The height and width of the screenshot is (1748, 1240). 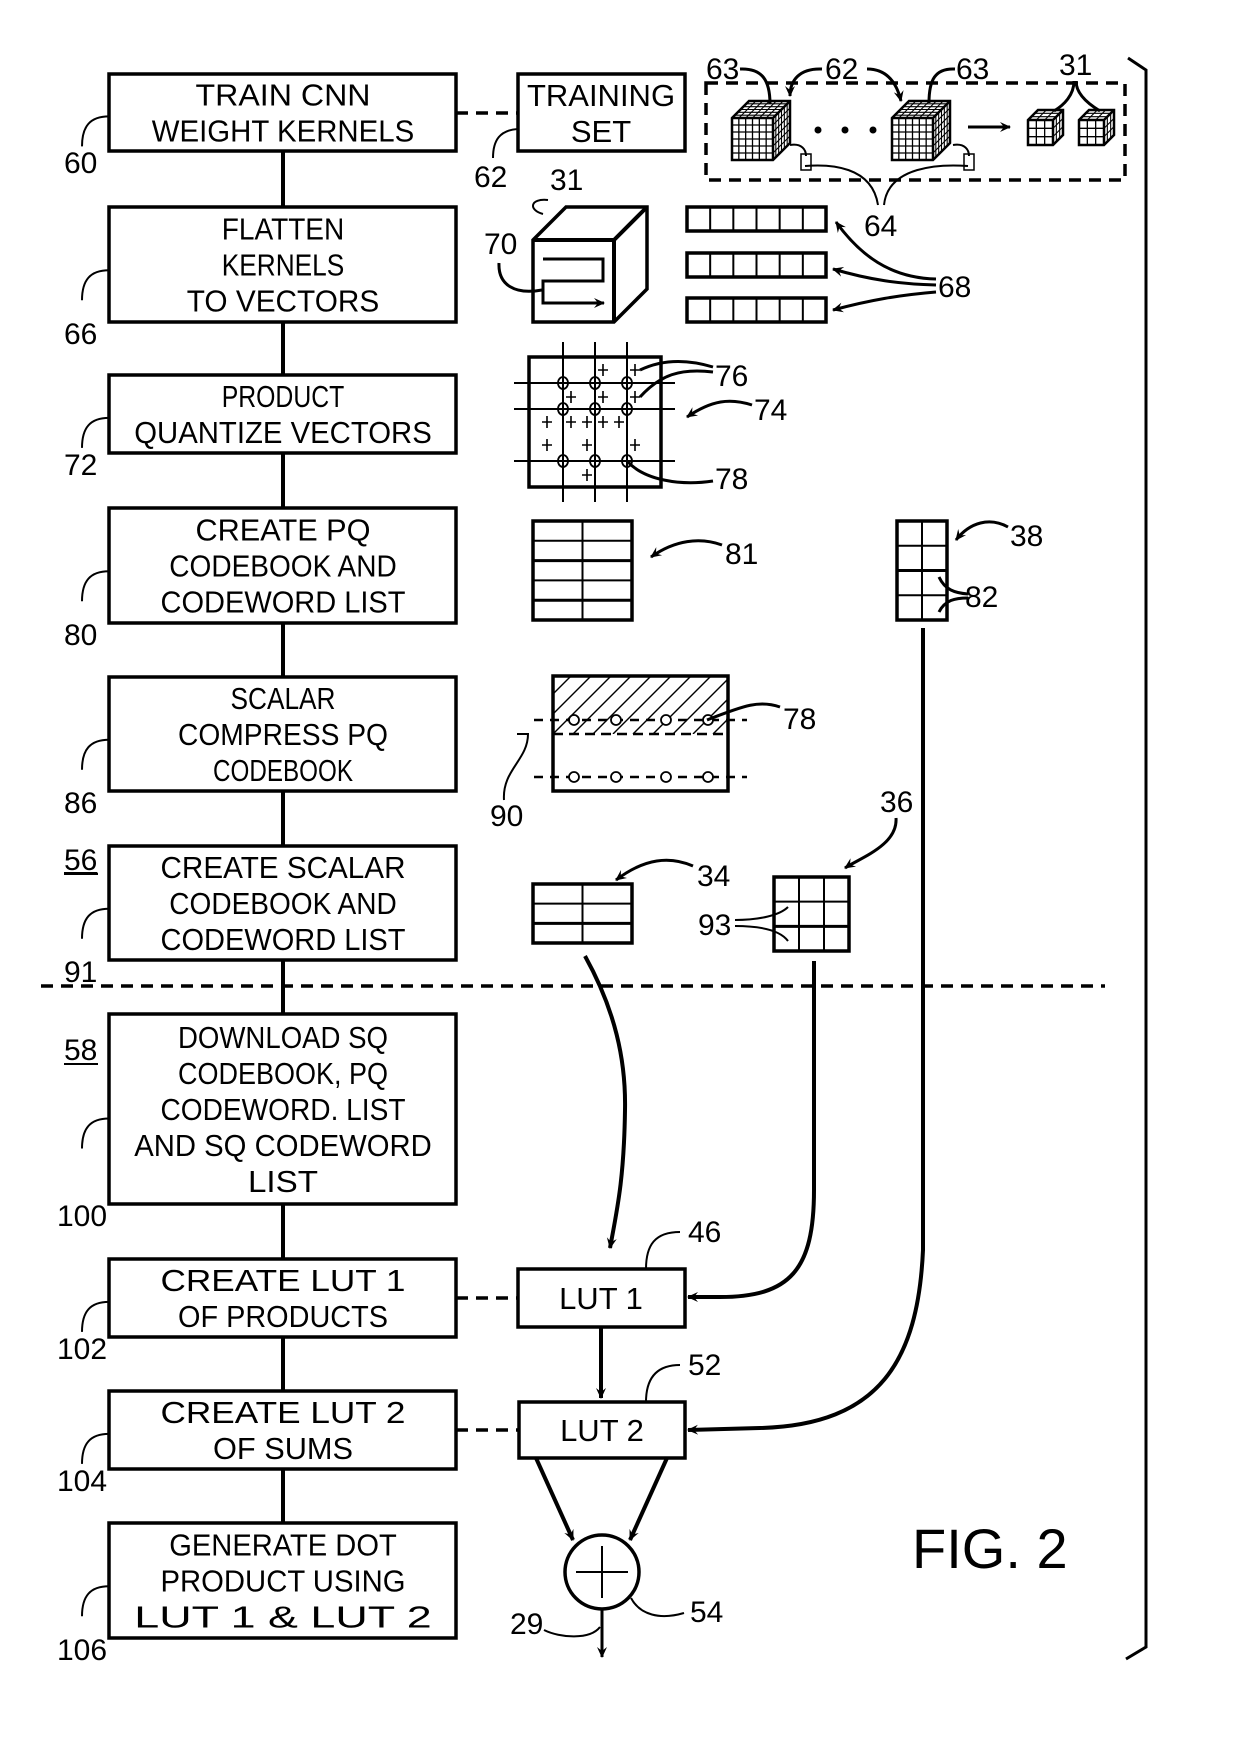 What do you see at coordinates (885, 84) in the screenshot?
I see `arrow-62b` at bounding box center [885, 84].